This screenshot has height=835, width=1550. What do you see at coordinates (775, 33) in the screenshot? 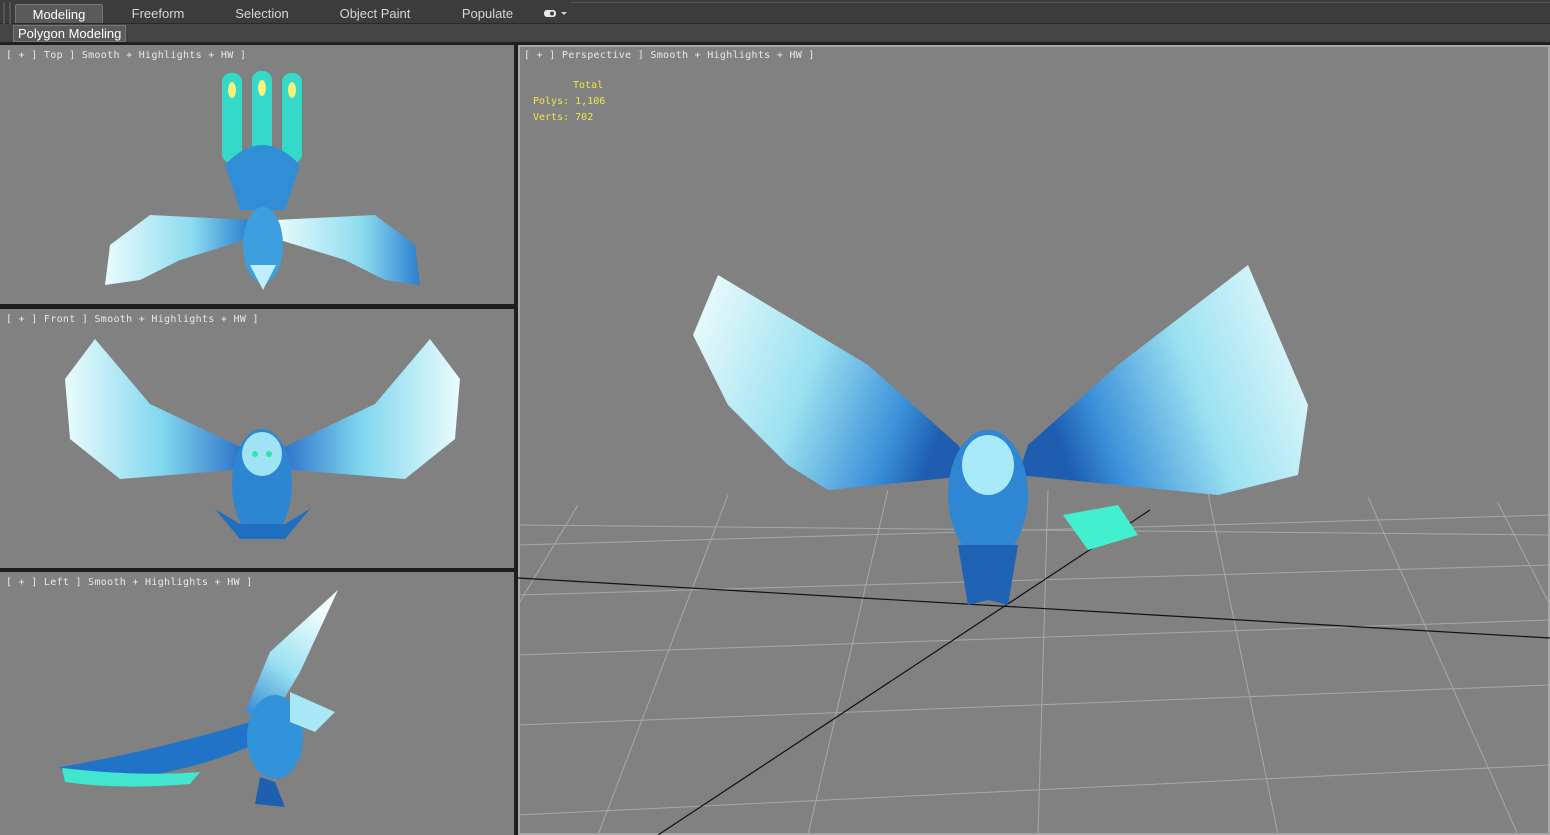
I see `ribbon-panel-bar: Polygon Modeling` at bounding box center [775, 33].